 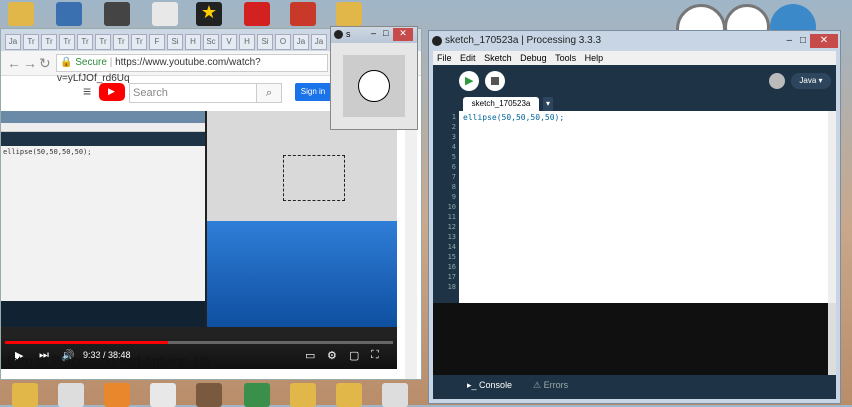 I want to click on debugger-icon, so click(x=777, y=81).